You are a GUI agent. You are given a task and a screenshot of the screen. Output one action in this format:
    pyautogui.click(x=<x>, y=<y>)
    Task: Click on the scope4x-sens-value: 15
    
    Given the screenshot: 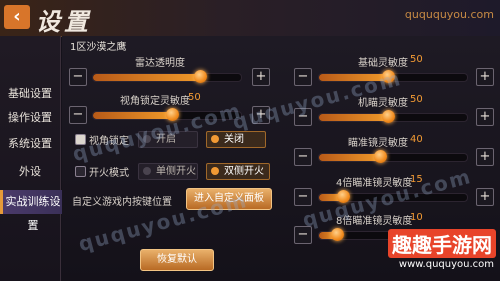 What is the action you would take?
    pyautogui.click(x=416, y=179)
    